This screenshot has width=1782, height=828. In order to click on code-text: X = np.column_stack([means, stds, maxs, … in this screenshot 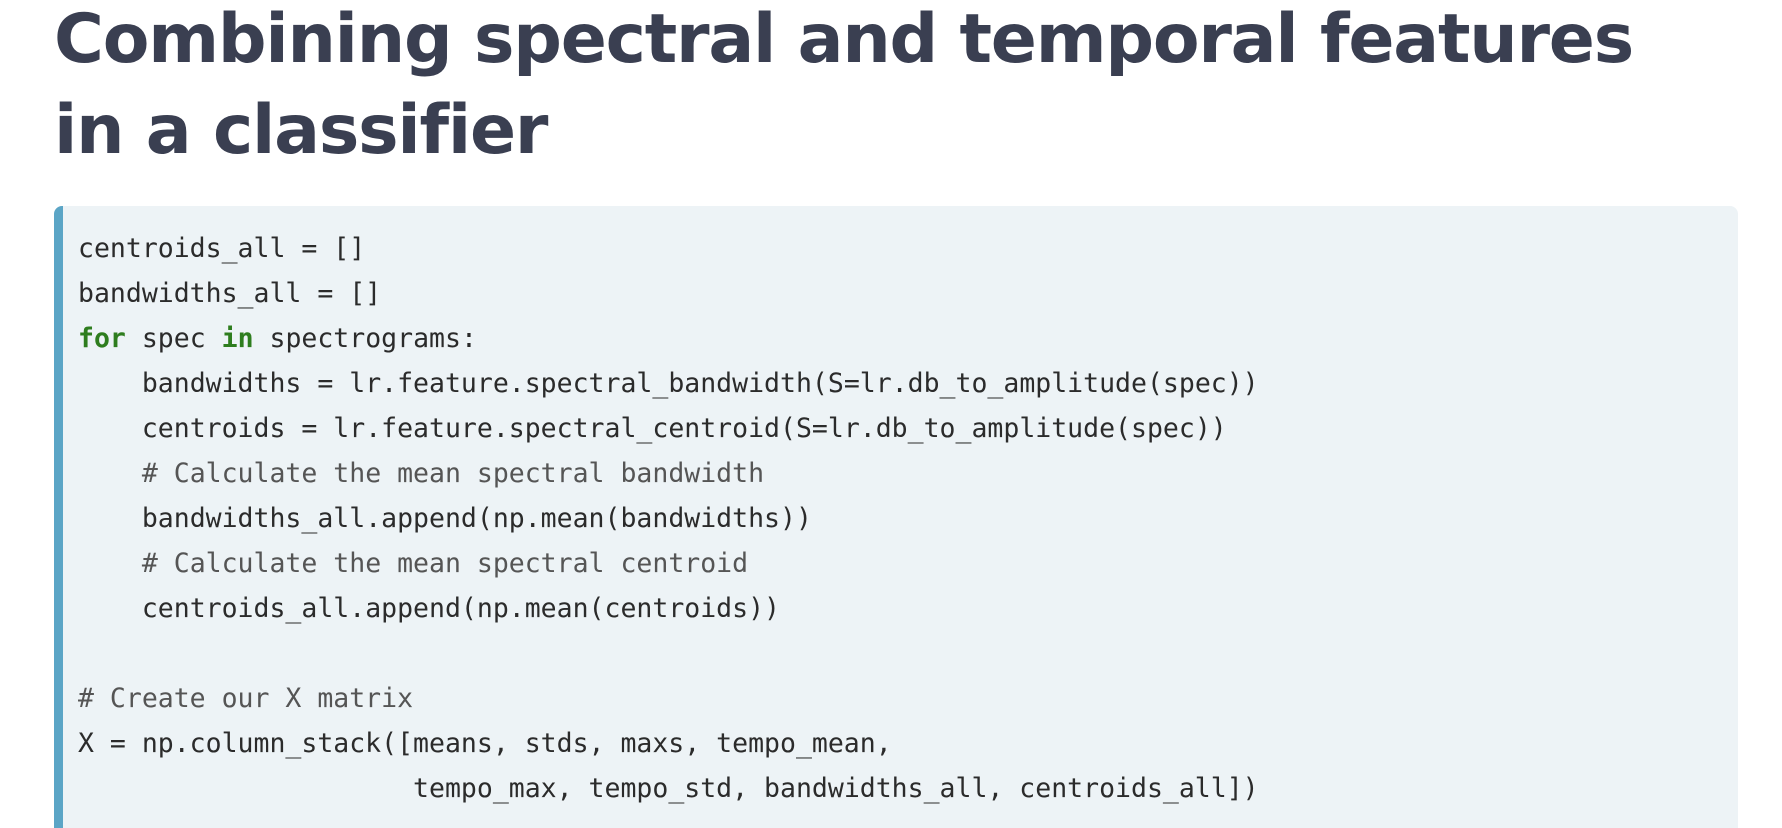, I will do `click(485, 743)`.